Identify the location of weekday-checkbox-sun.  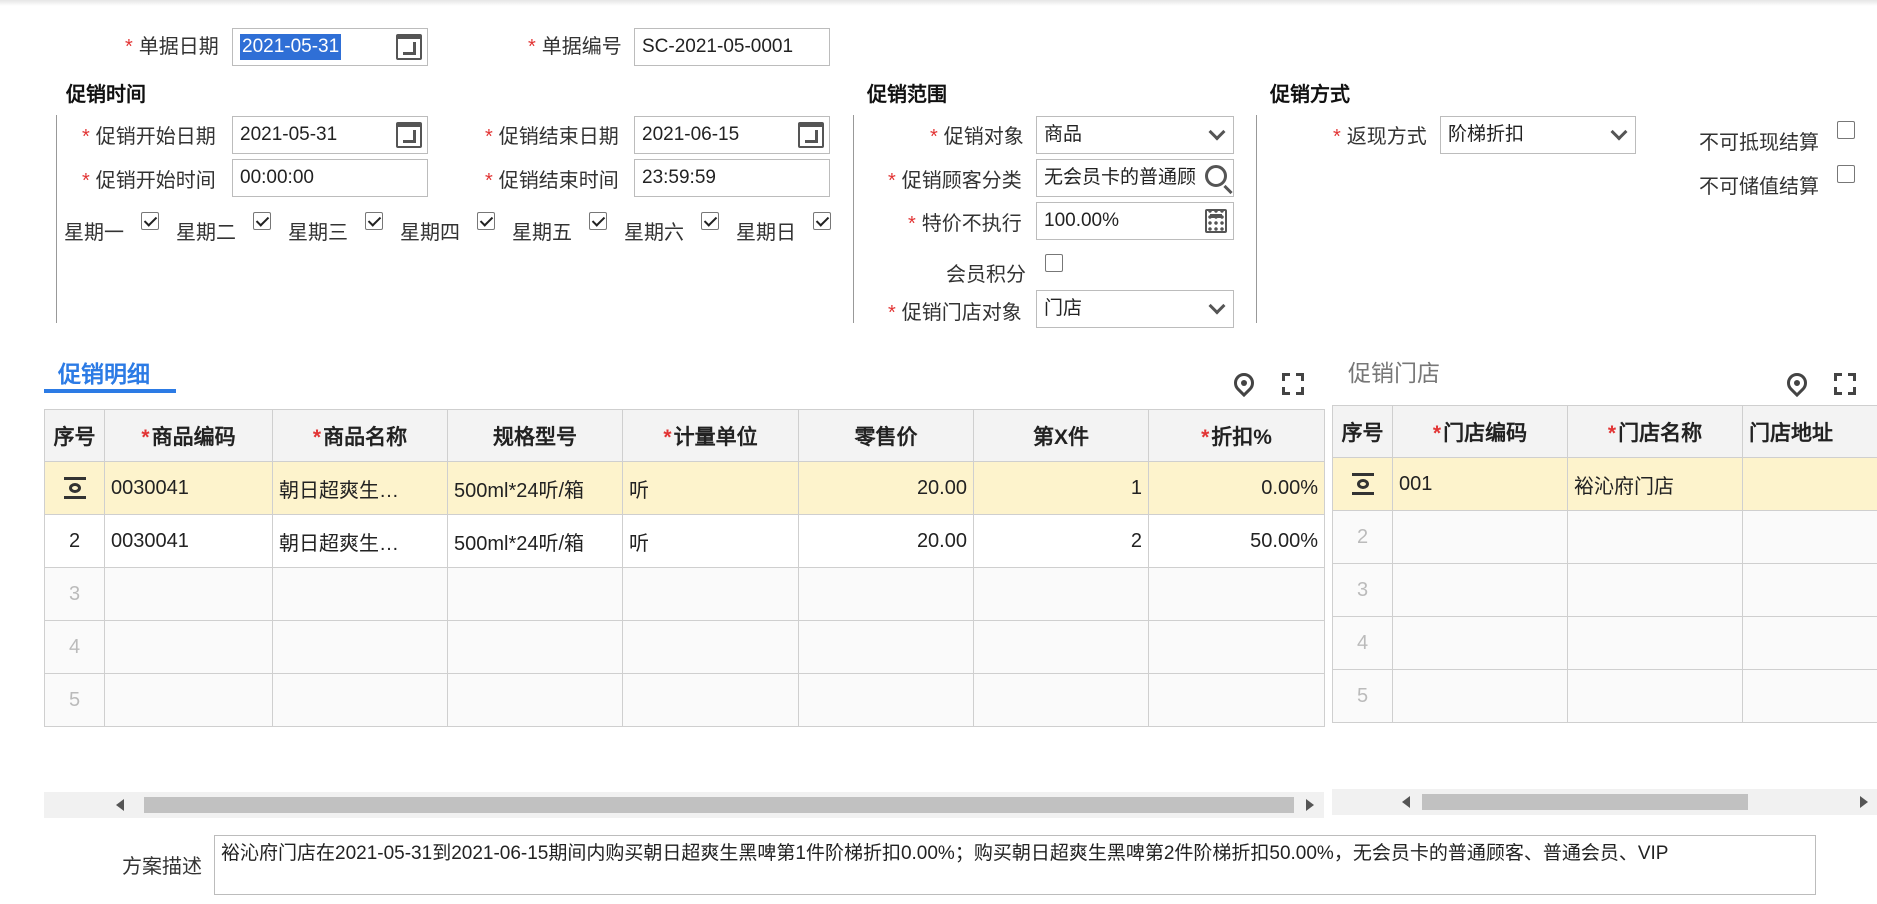
(822, 221).